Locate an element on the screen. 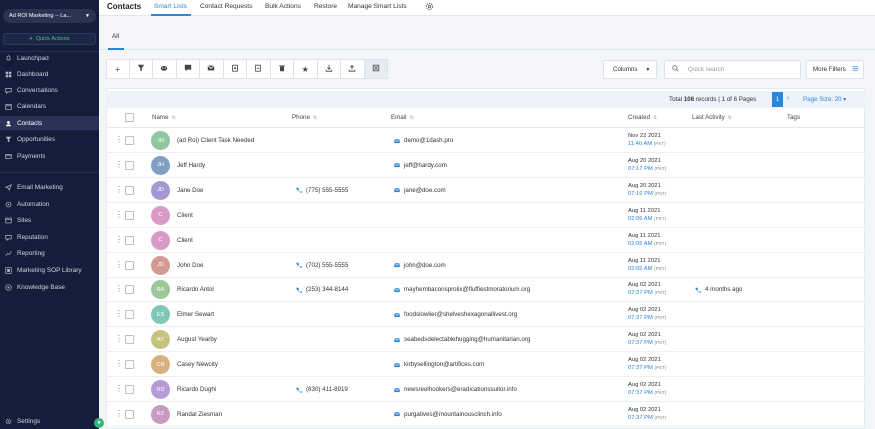 This screenshot has width=875, height=429. columns-dropdown: Columns ▼ is located at coordinates (630, 69).